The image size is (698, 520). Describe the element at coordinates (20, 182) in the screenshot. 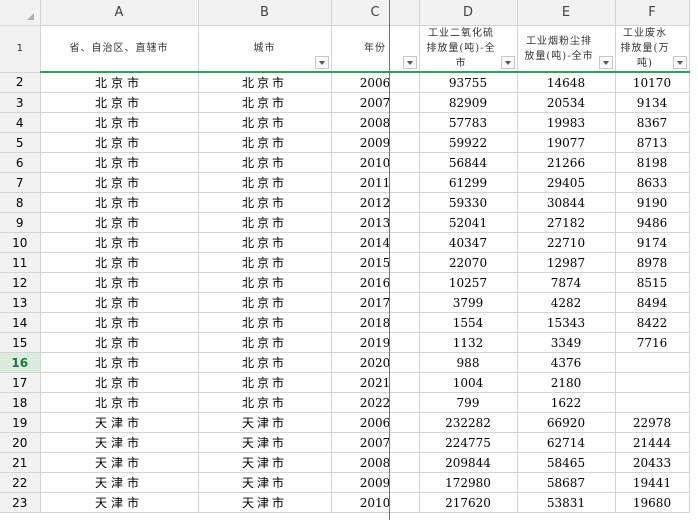

I see `row-number: 7` at that location.